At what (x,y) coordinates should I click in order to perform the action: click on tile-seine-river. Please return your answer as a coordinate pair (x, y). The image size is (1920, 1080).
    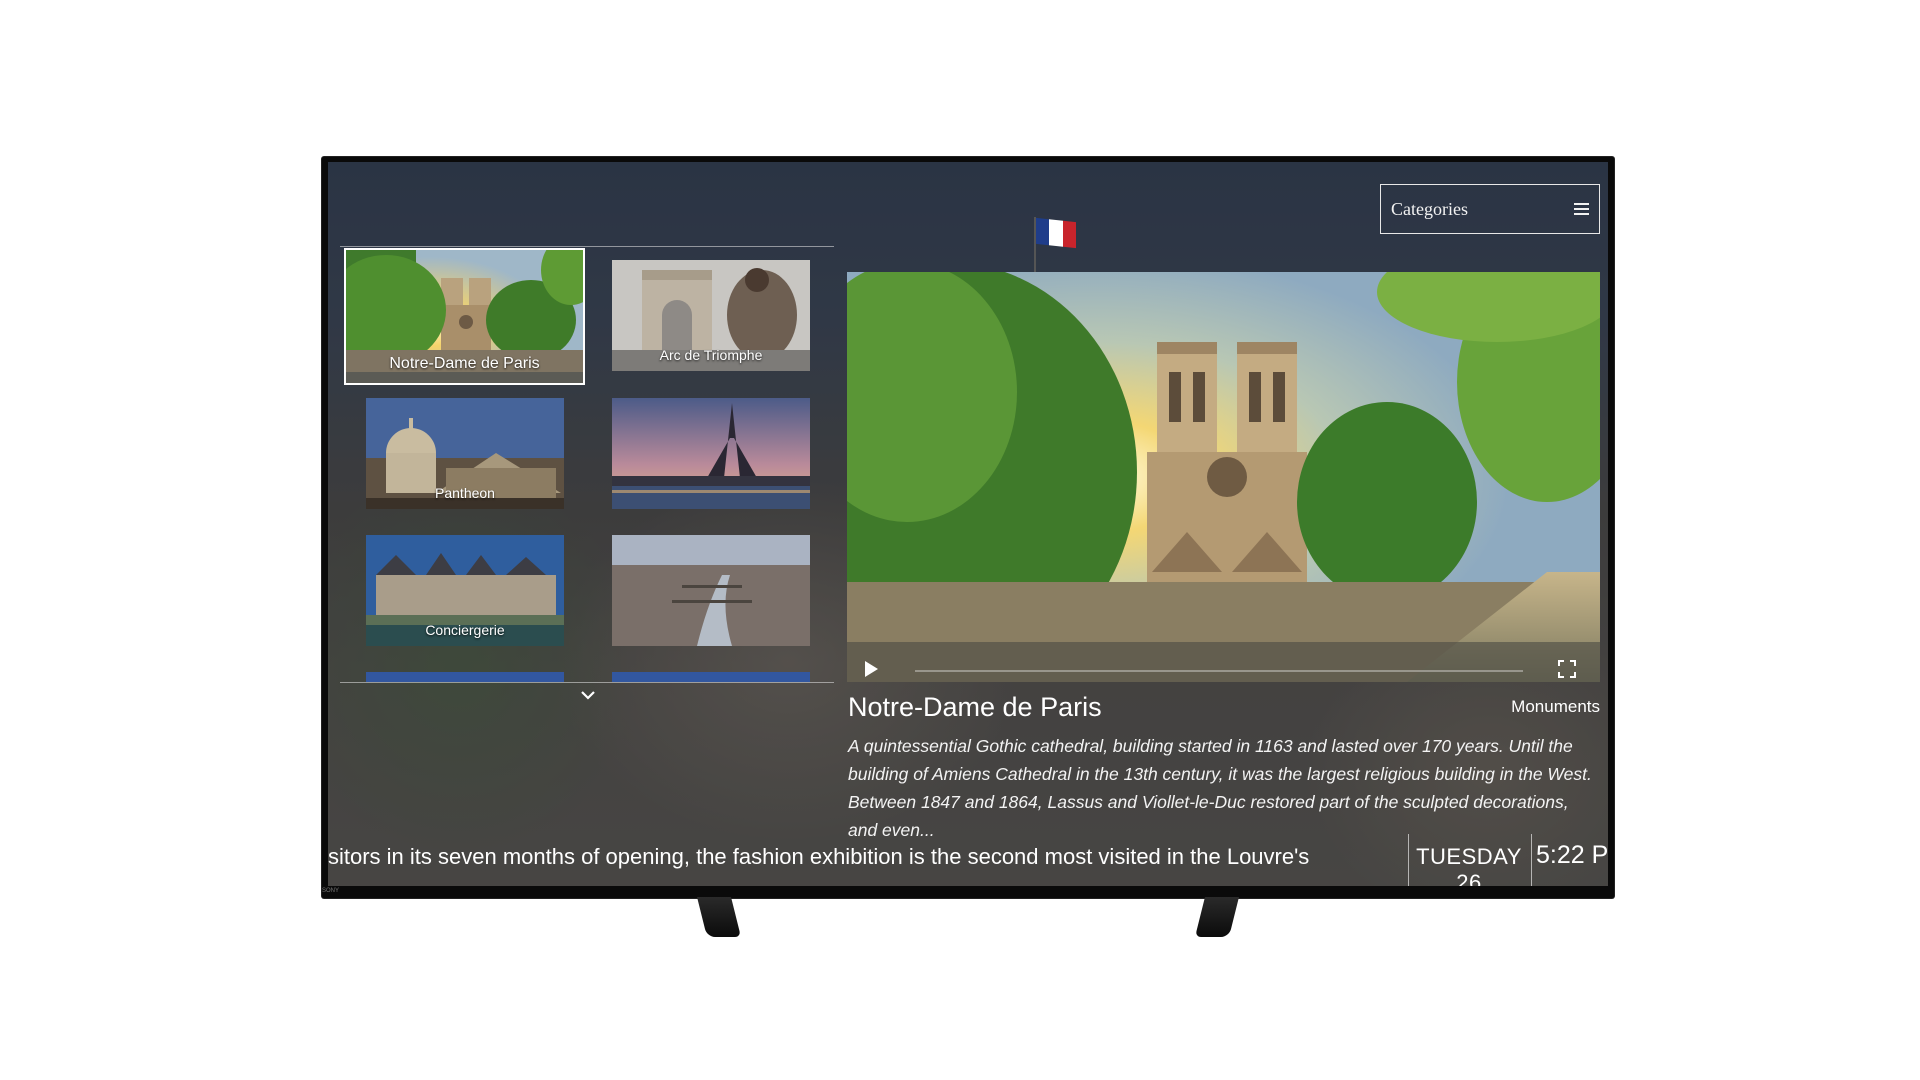
    Looking at the image, I should click on (711, 590).